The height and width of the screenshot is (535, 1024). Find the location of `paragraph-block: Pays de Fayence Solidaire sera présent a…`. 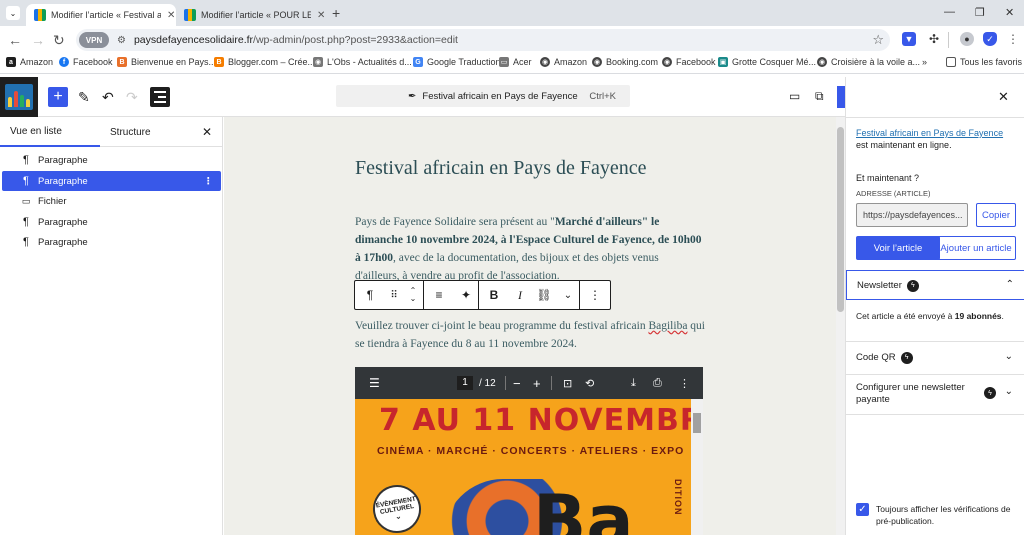

paragraph-block: Pays de Fayence Solidaire sera présent a… is located at coordinates (530, 249).